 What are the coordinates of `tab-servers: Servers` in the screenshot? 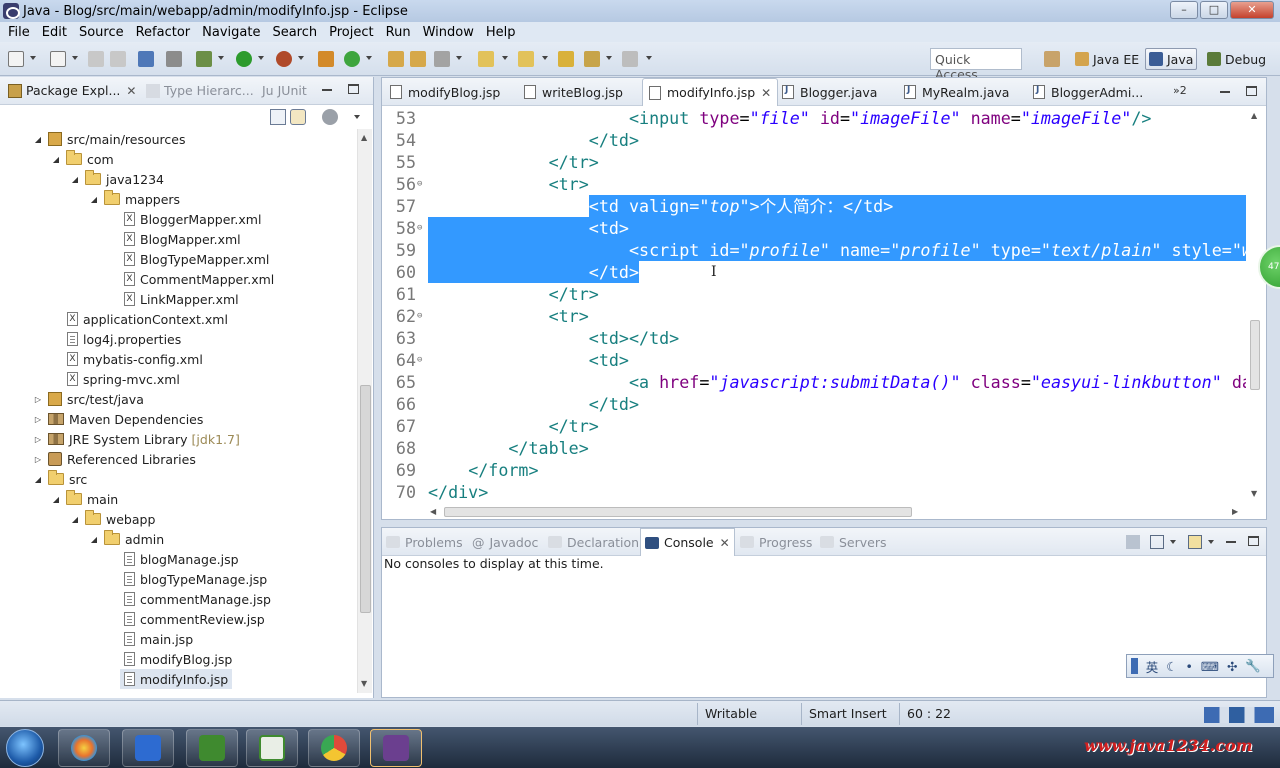 It's located at (853, 542).